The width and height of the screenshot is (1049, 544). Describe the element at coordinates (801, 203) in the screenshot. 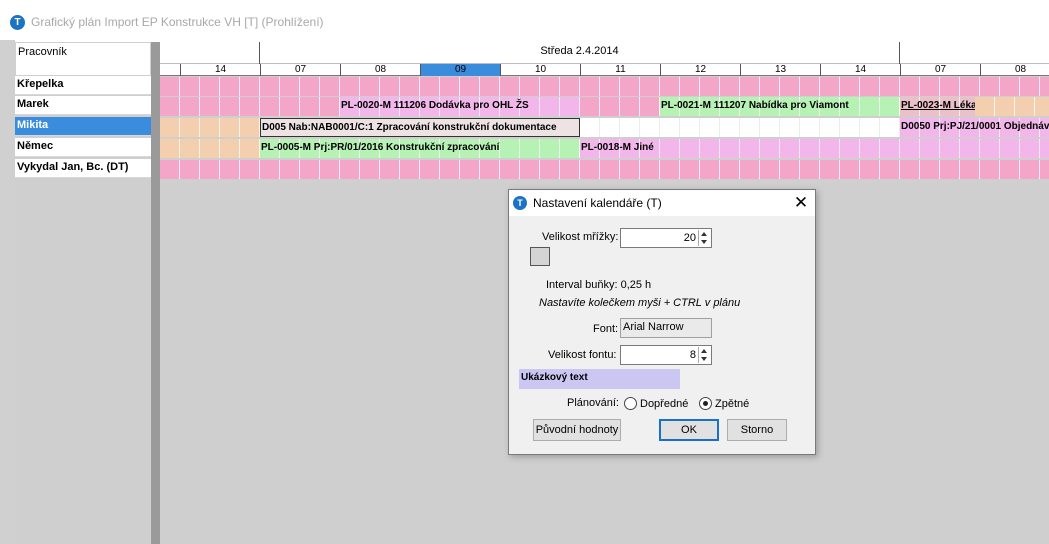

I see `close-icon: ✕` at that location.